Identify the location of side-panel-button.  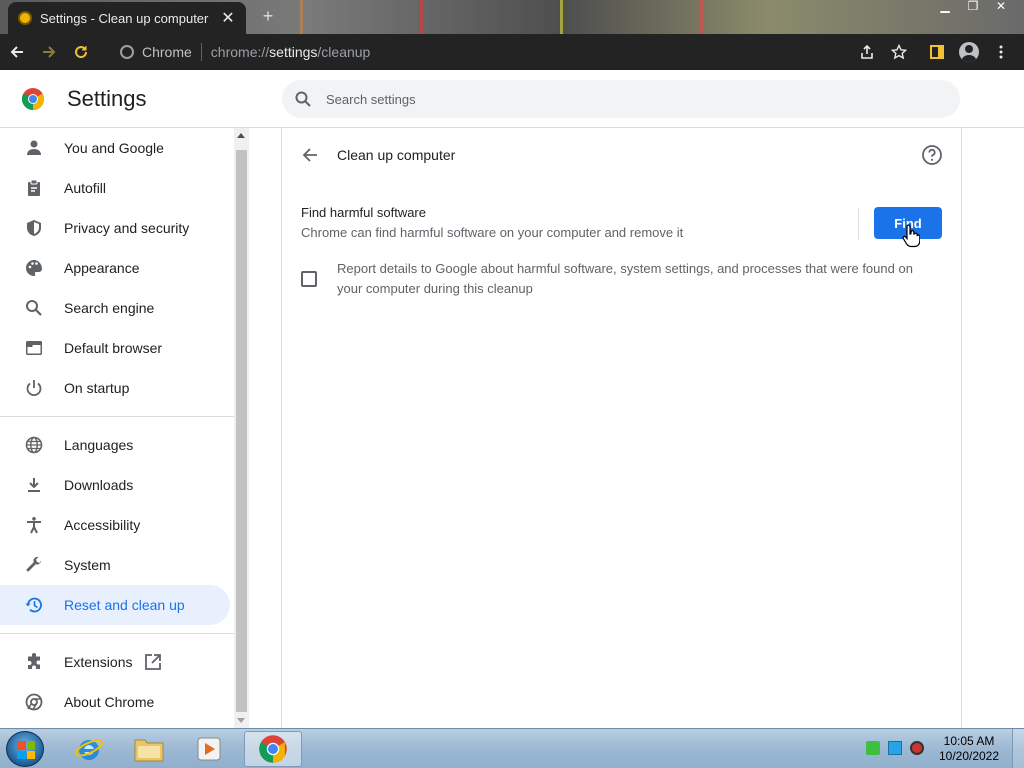
(937, 52).